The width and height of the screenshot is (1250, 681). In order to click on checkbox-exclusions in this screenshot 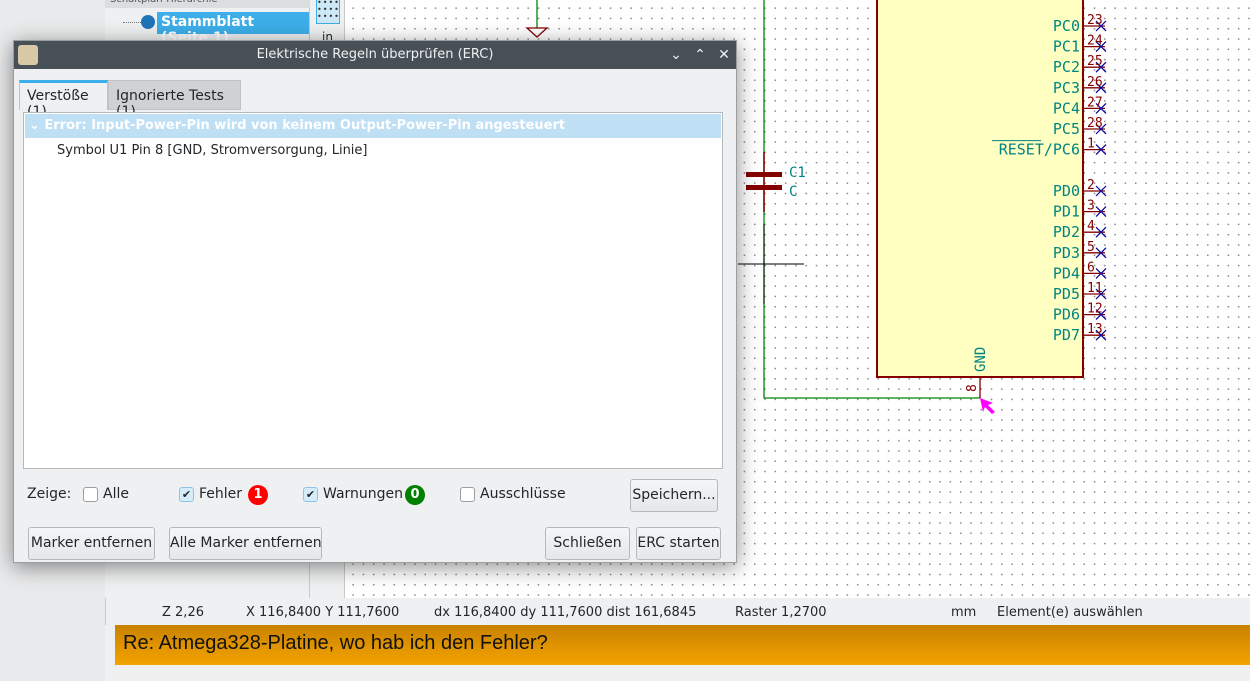, I will do `click(467, 494)`.